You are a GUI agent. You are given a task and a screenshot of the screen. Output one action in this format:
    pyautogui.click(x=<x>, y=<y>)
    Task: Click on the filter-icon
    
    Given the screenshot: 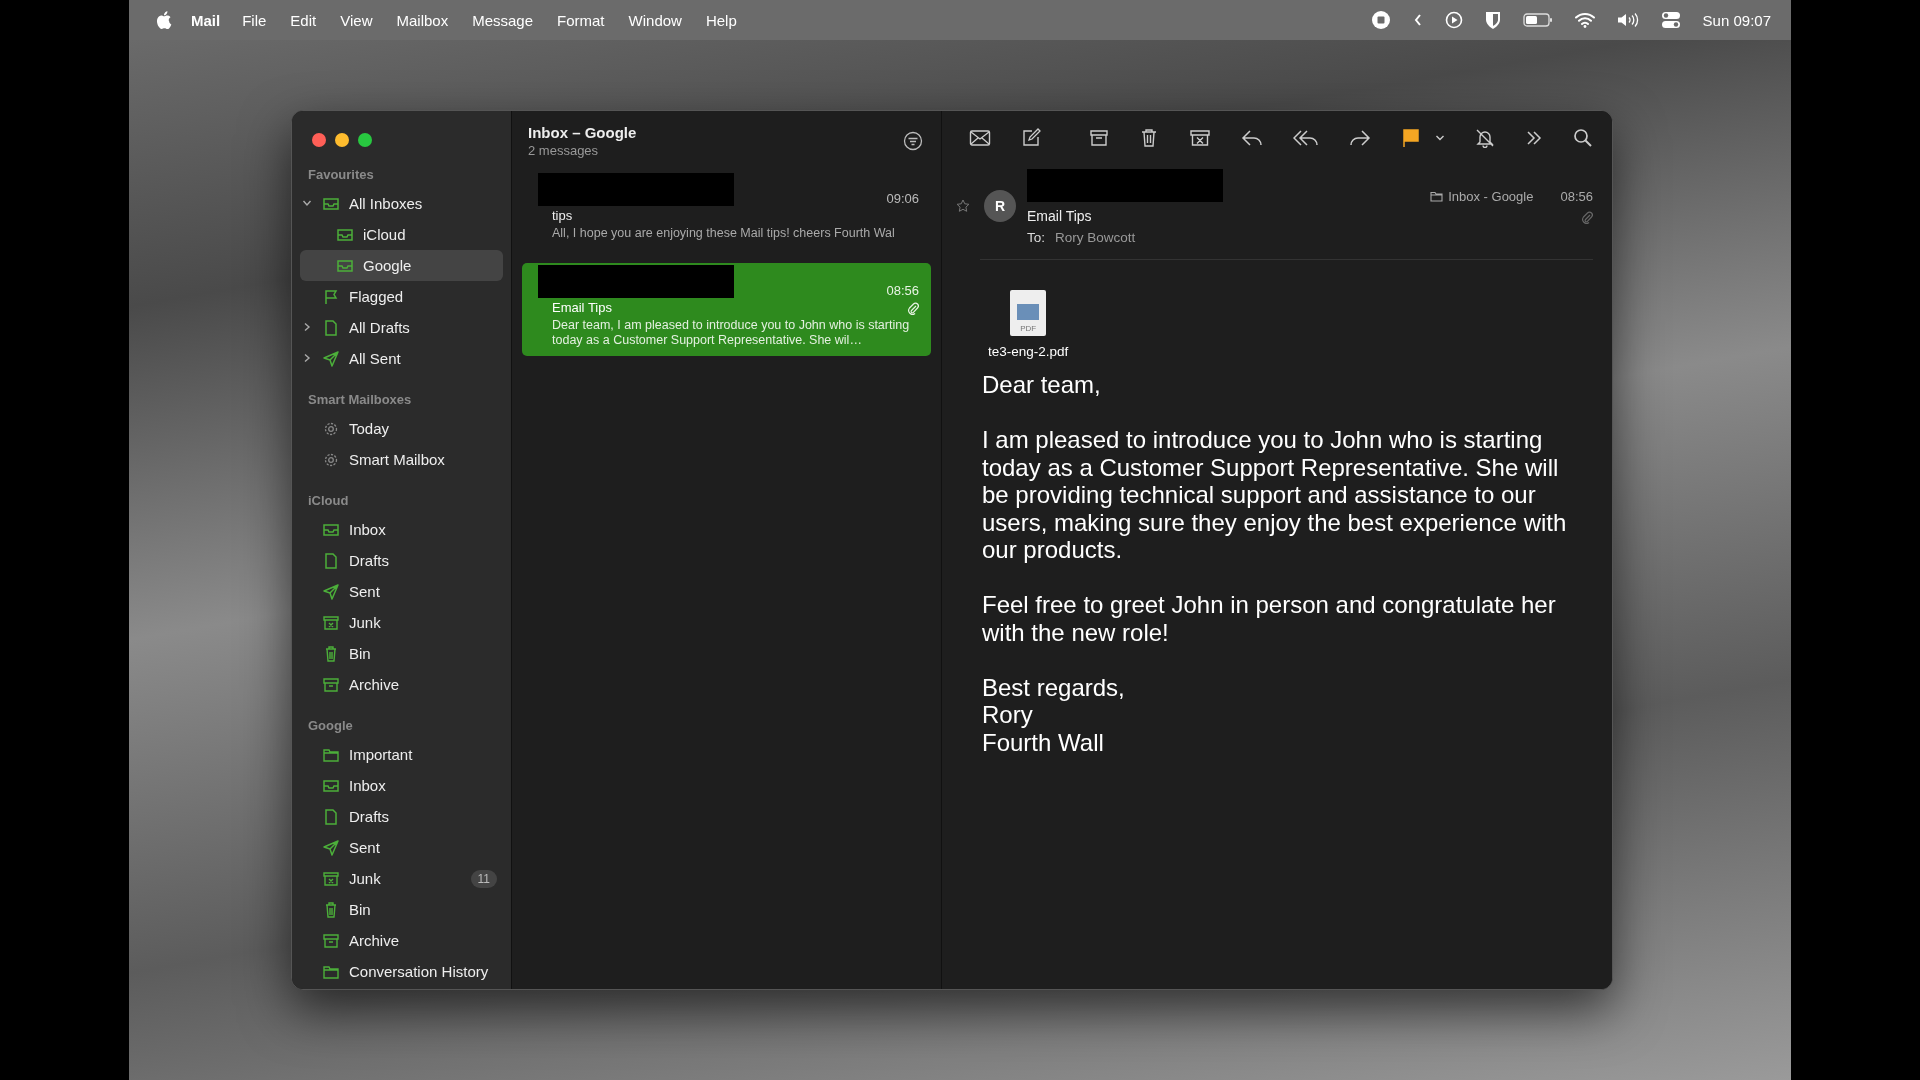 What is the action you would take?
    pyautogui.click(x=913, y=141)
    